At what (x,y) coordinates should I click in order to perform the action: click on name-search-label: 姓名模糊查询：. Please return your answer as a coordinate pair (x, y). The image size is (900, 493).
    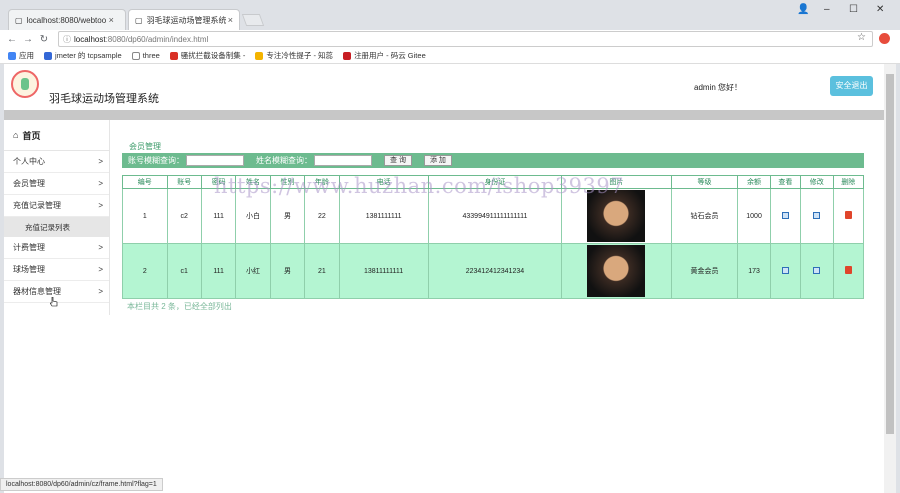
    Looking at the image, I should click on (284, 160).